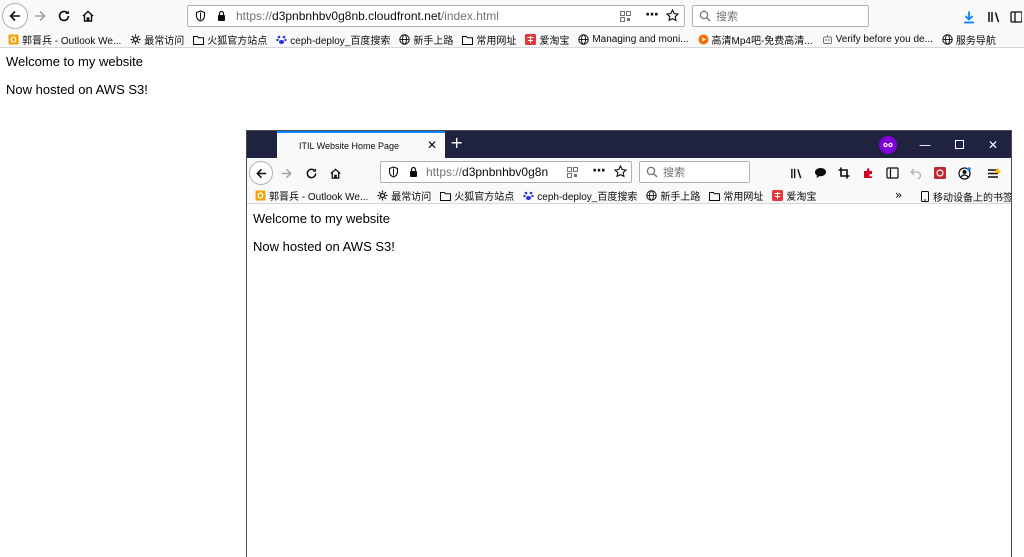  Describe the element at coordinates (924, 196) in the screenshot. I see `mobile-device-icon` at that location.